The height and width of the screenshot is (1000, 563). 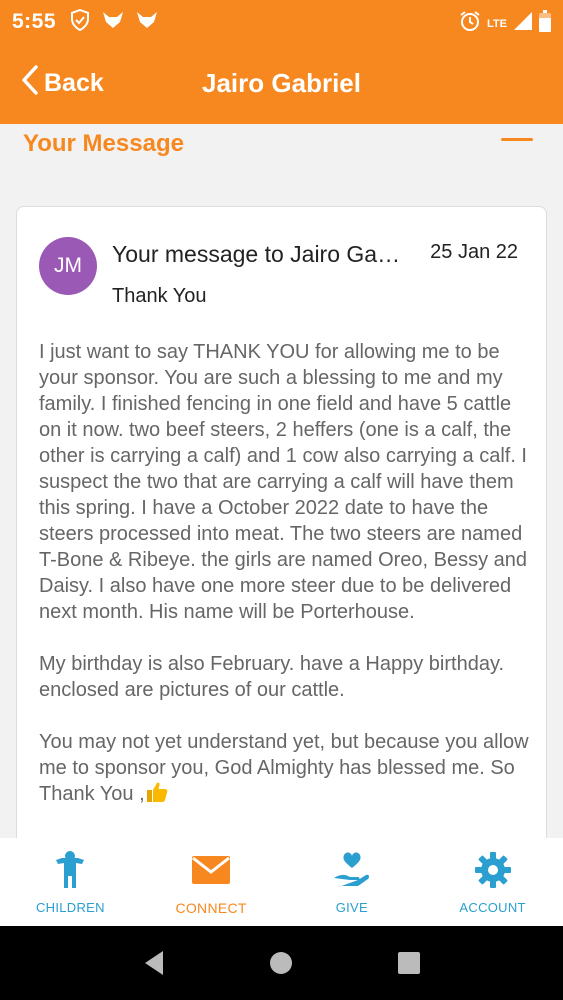 I want to click on message-subject: Your message to Jairo Gabriel, so click(x=259, y=254).